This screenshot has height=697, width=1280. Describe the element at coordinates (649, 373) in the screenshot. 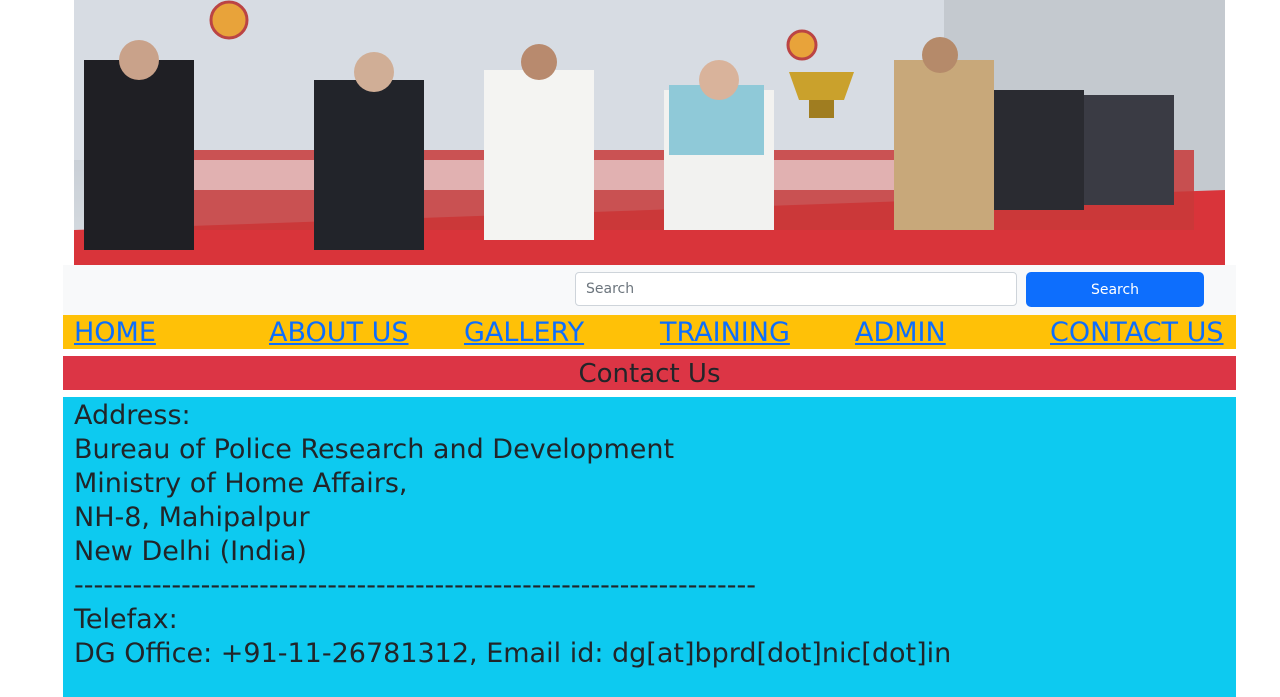

I see `page-title: Contact Us` at that location.